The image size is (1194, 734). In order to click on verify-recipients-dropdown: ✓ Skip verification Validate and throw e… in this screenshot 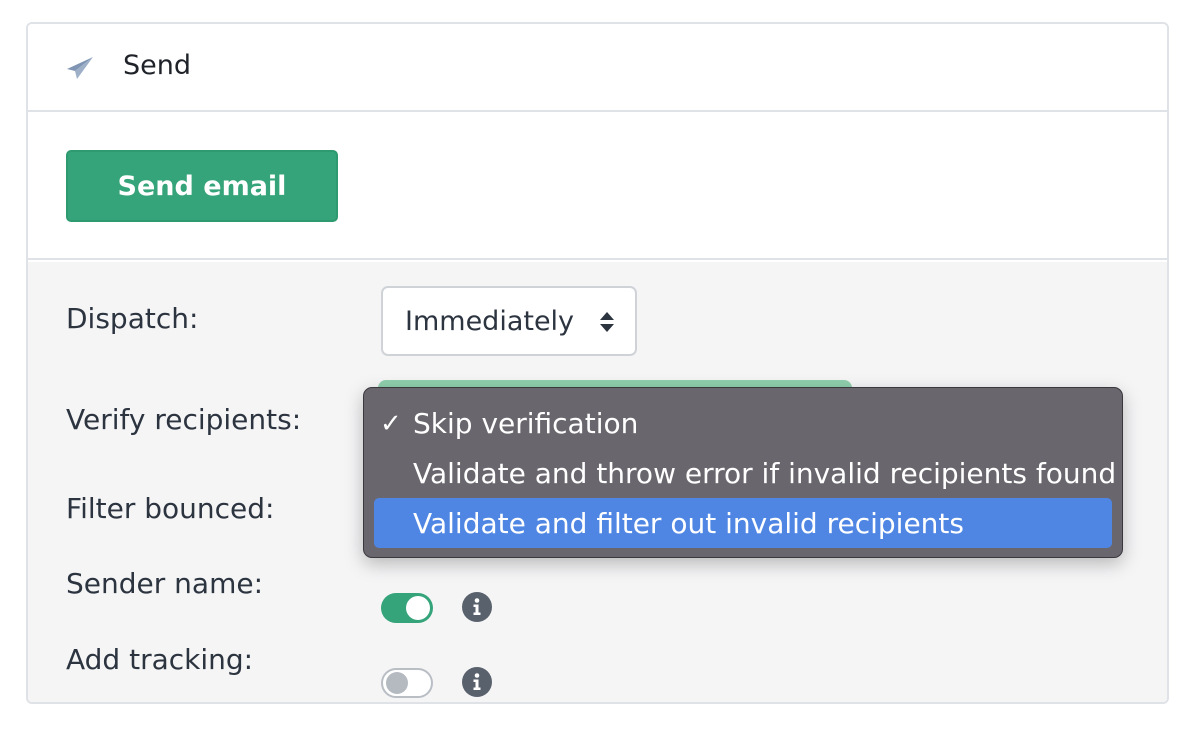, I will do `click(743, 472)`.